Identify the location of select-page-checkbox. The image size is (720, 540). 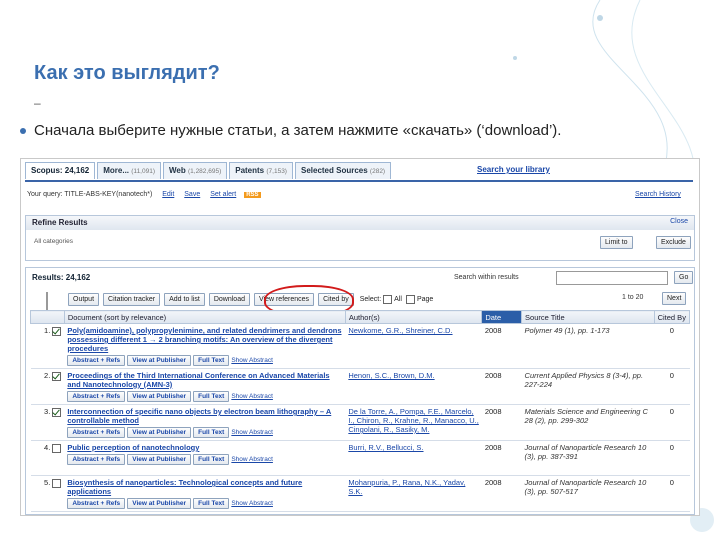
(410, 299).